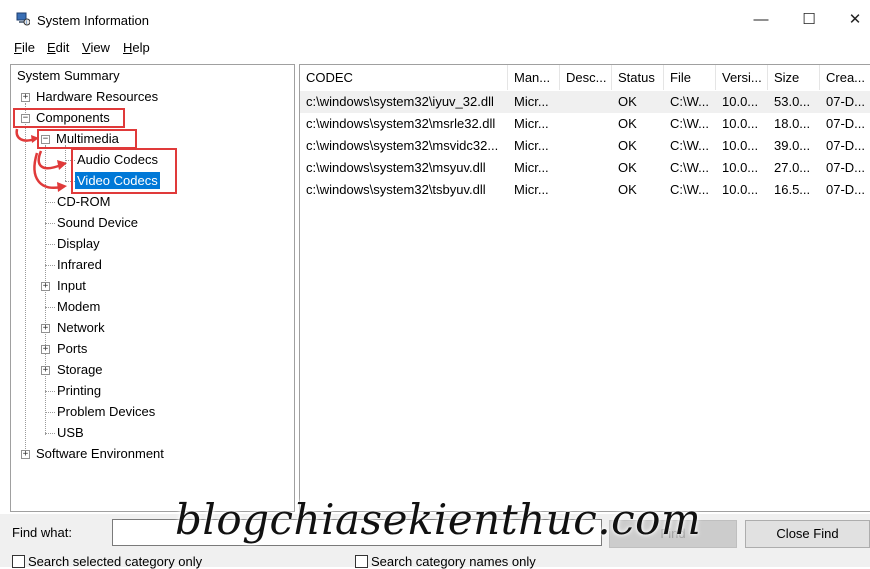  What do you see at coordinates (400, 101) in the screenshot?
I see `cell-codec: c:\windows\system32\iyuv_32.dll` at bounding box center [400, 101].